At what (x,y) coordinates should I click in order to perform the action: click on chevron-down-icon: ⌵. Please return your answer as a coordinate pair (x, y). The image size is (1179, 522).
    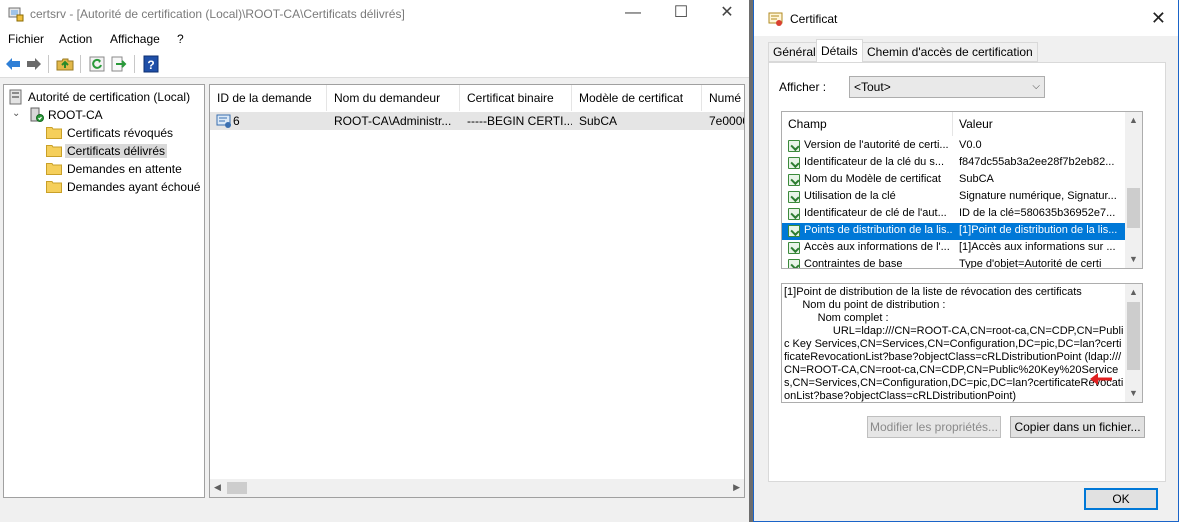
    Looking at the image, I should click on (1036, 86).